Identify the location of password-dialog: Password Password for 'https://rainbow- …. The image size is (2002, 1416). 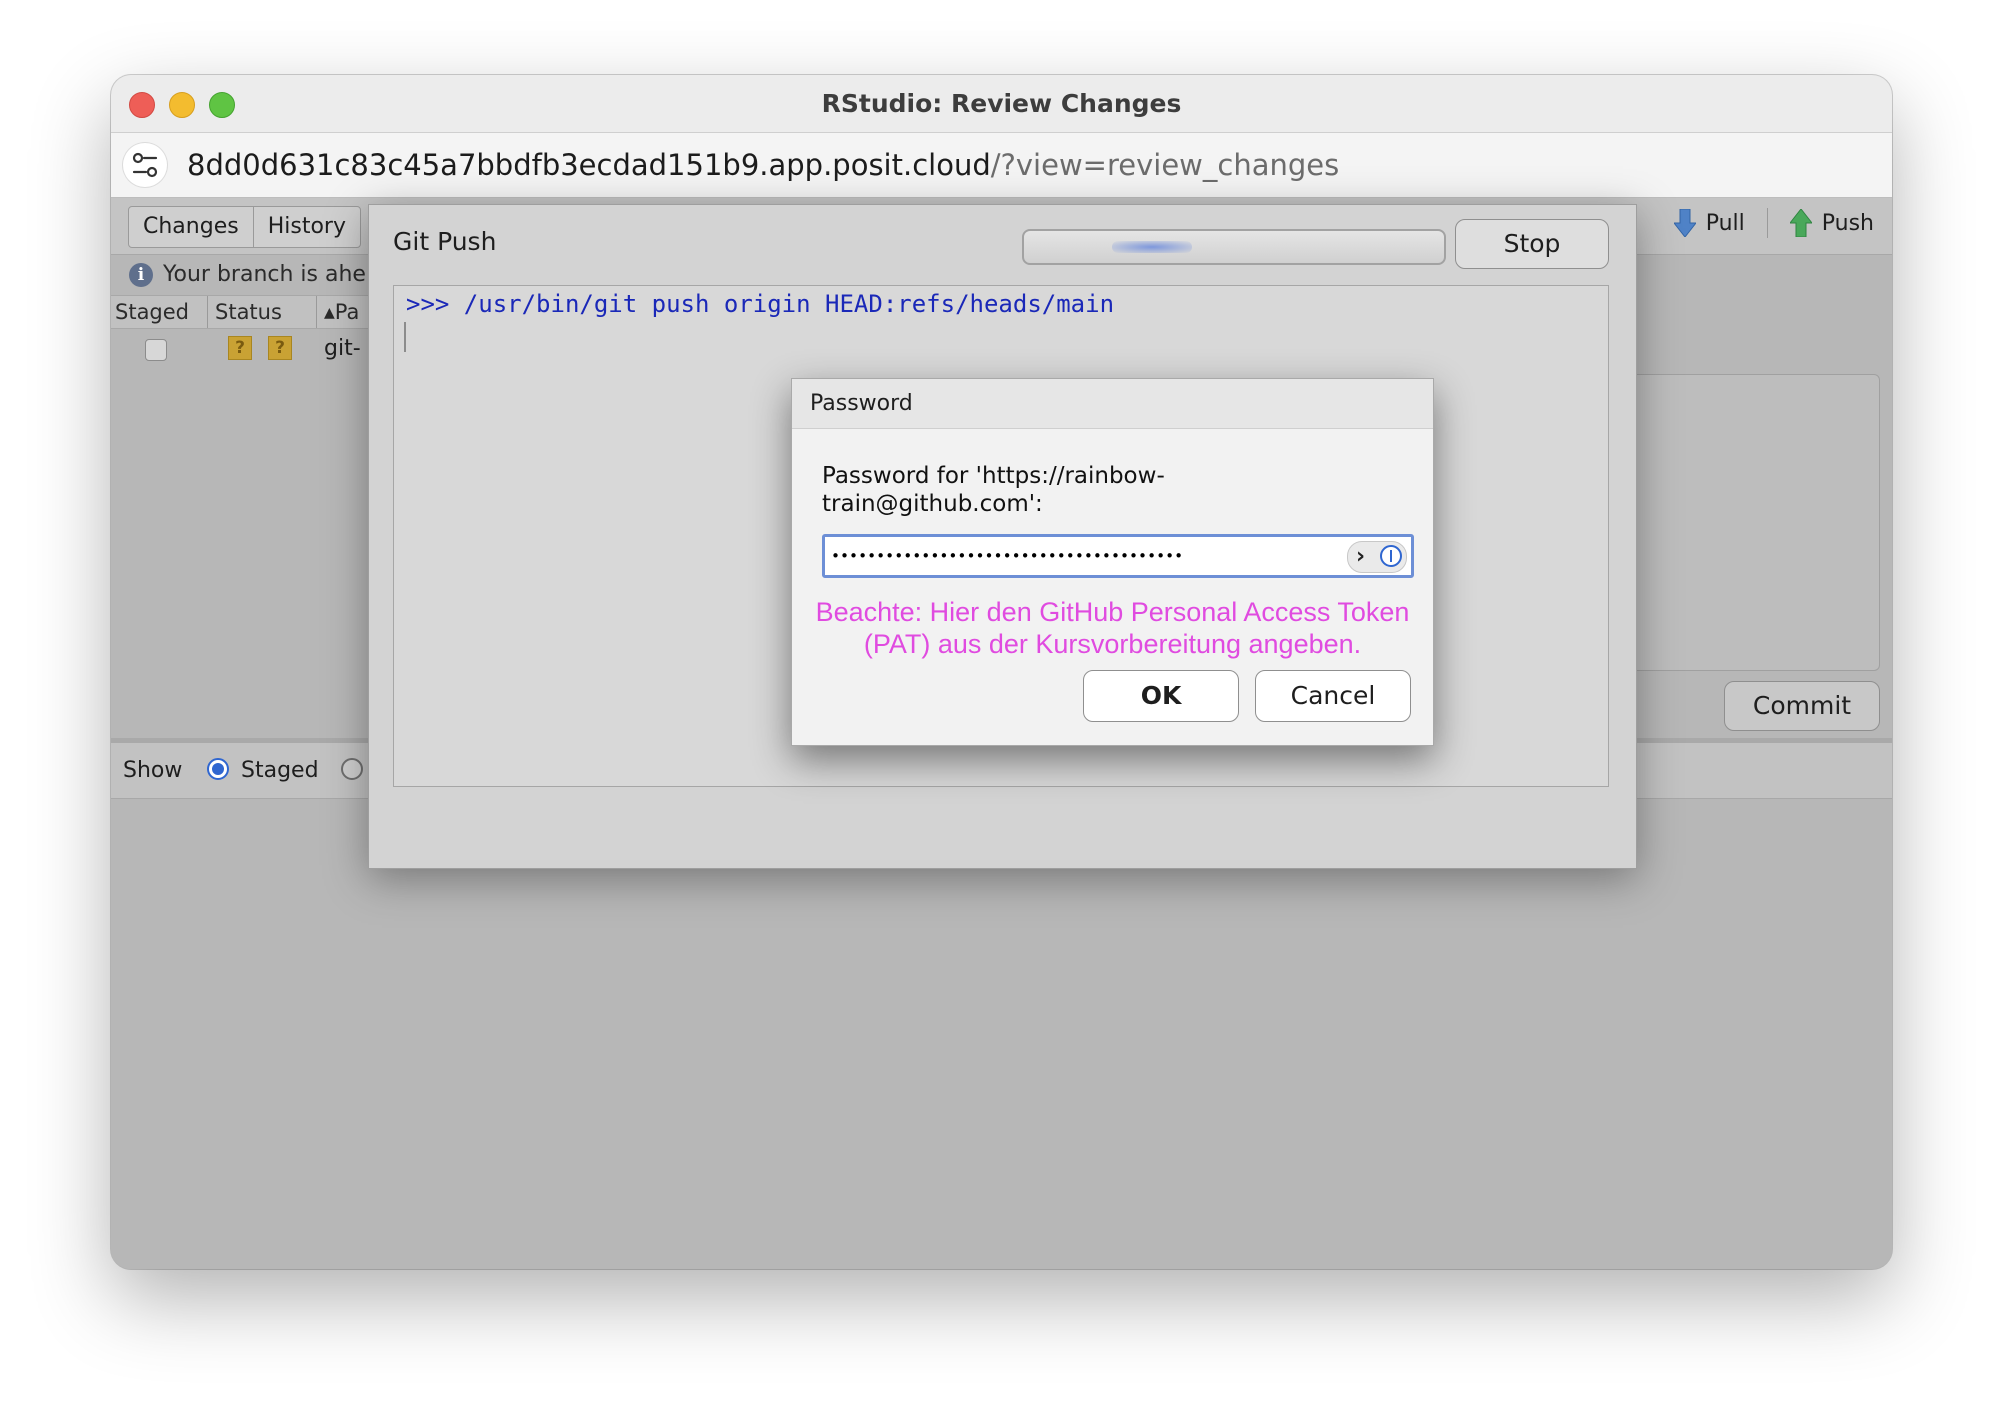
(1112, 562).